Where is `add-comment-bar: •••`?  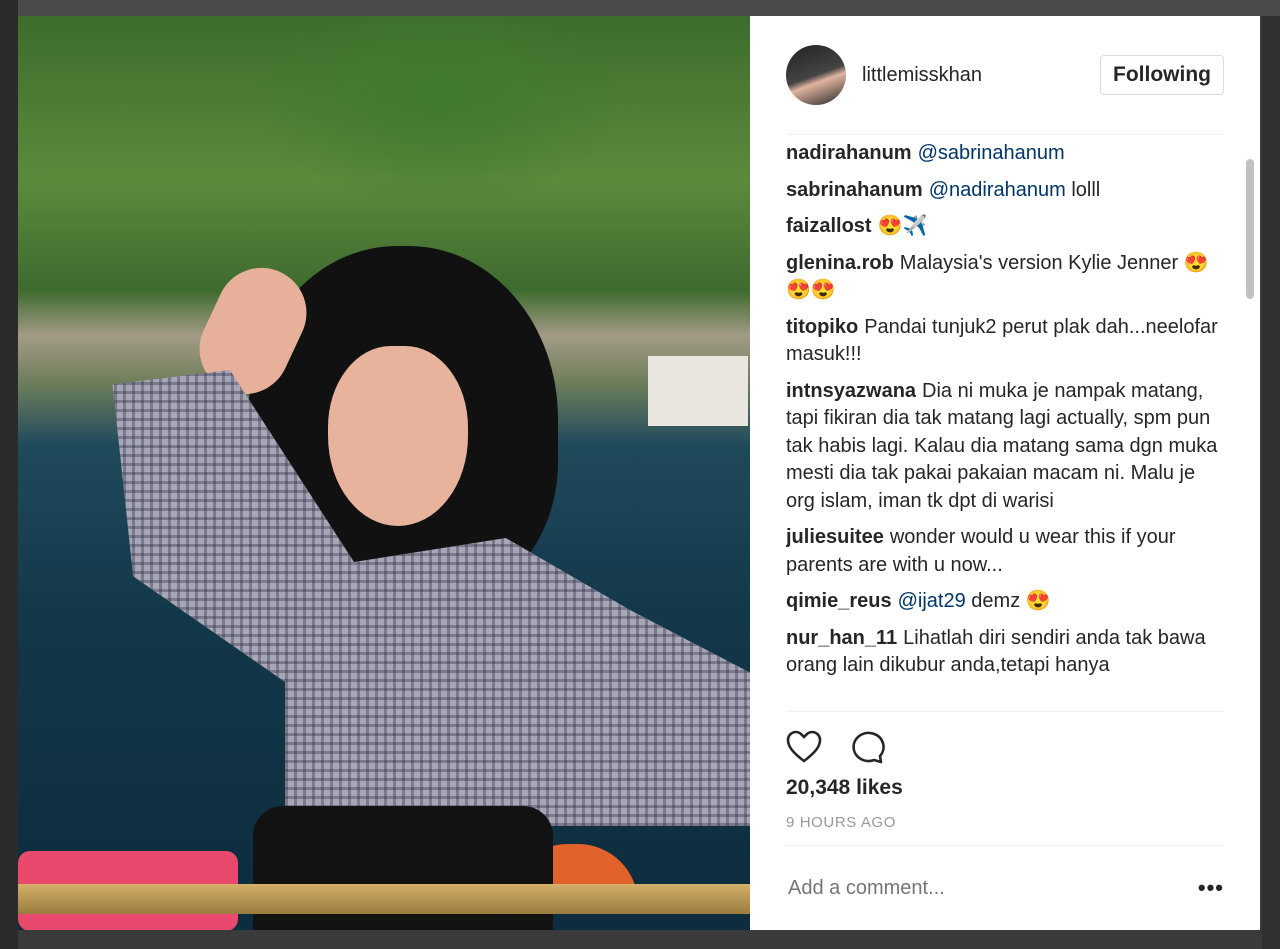
add-comment-bar: ••• is located at coordinates (1005, 887).